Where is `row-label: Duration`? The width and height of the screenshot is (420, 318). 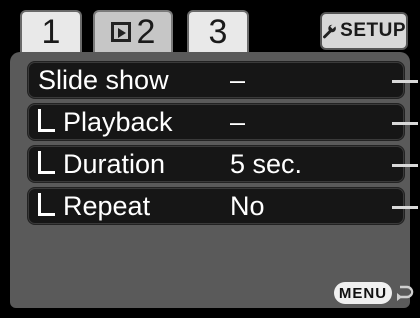
row-label: Duration is located at coordinates (114, 163).